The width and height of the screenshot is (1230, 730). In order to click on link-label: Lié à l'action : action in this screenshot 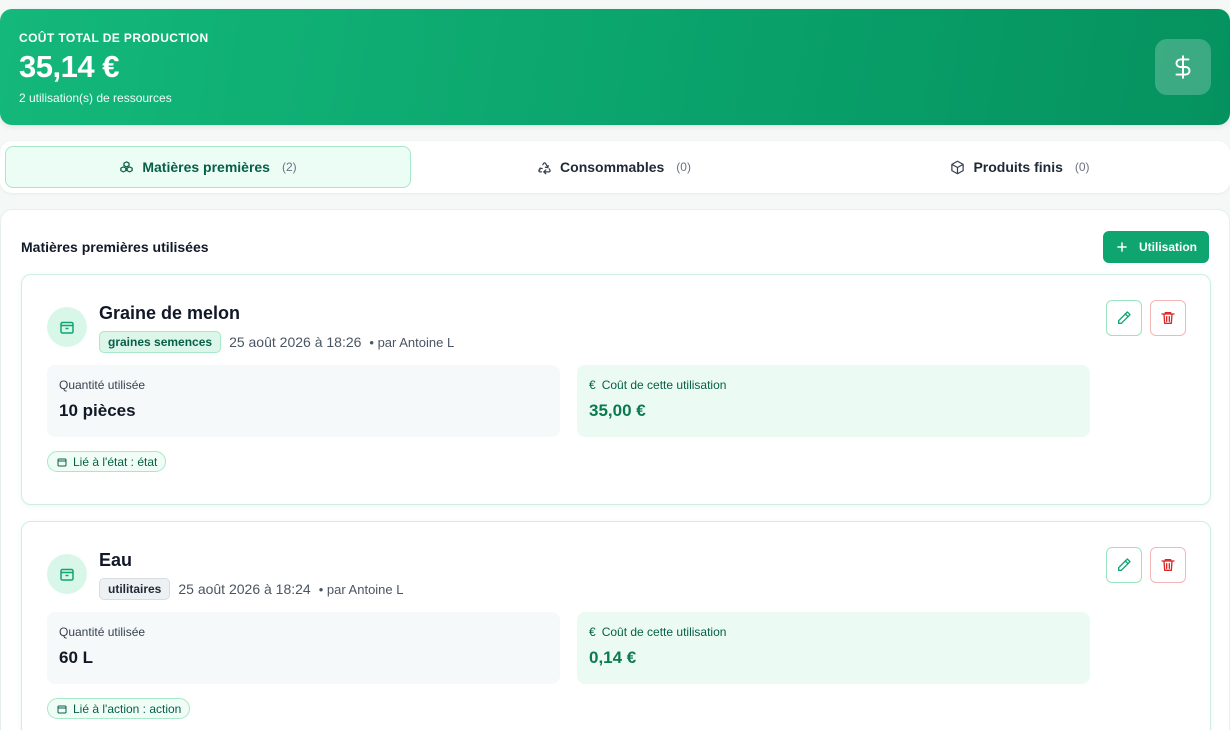, I will do `click(127, 708)`.